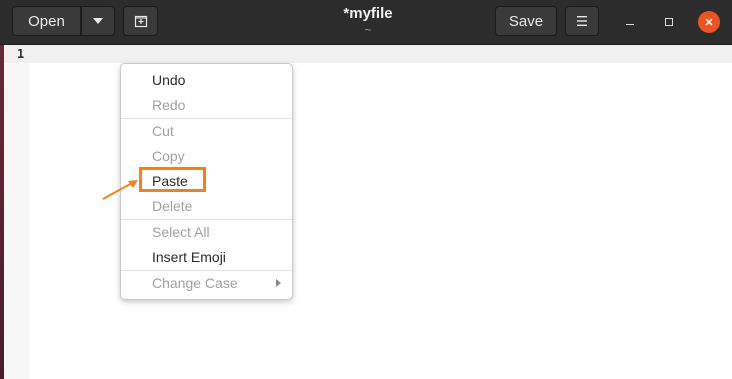 This screenshot has height=379, width=732. Describe the element at coordinates (21, 54) in the screenshot. I see `line-number: 1` at that location.